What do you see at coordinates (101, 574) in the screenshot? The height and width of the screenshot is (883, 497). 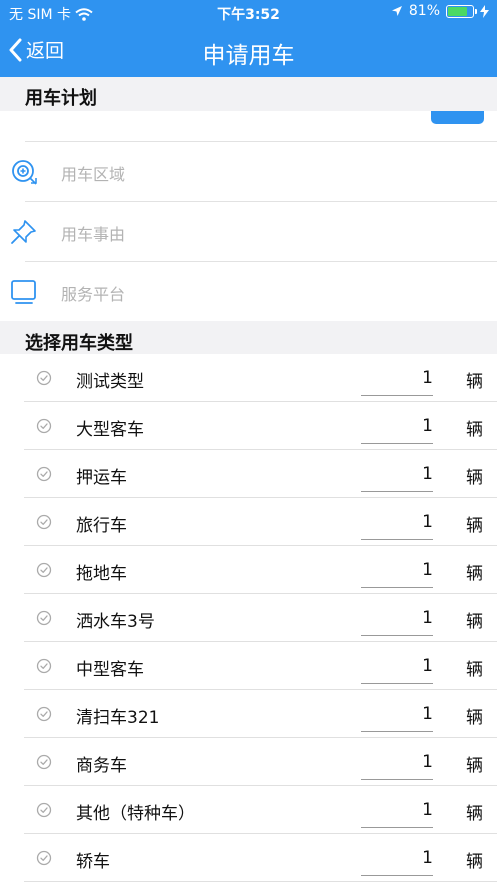 I see `vehicle-name: 拖地车` at bounding box center [101, 574].